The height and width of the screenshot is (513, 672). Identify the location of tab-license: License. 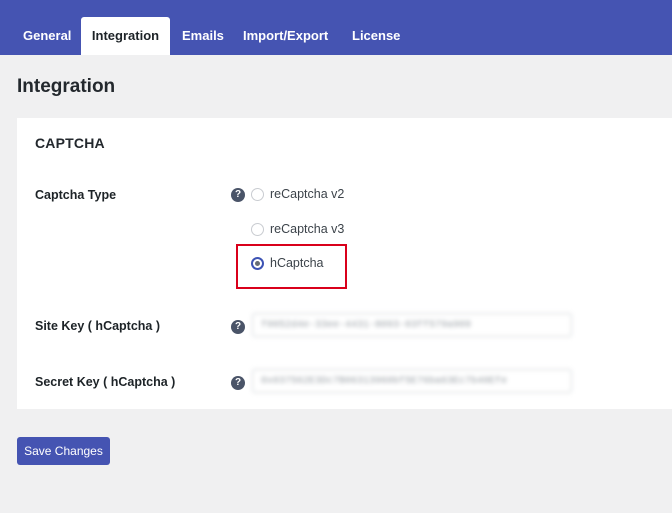
(376, 36).